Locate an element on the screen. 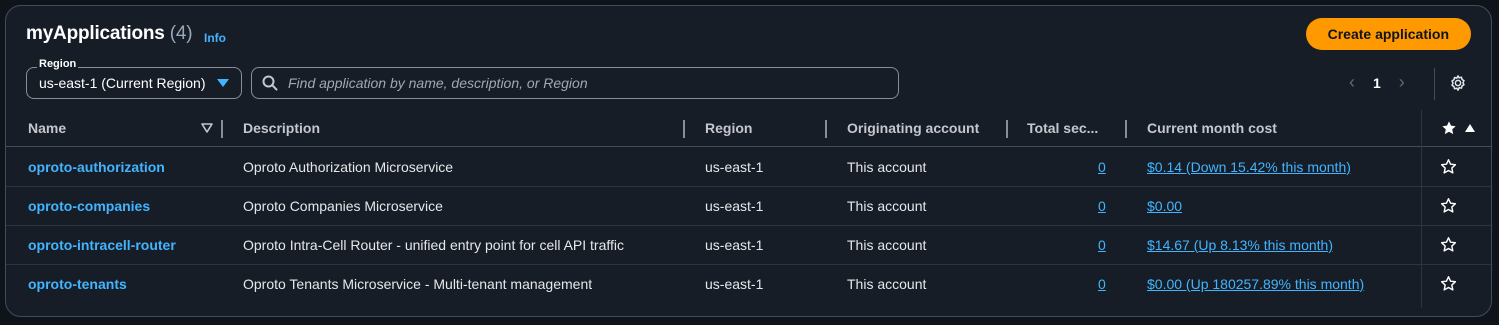 The width and height of the screenshot is (1499, 325). app-count: (4) is located at coordinates (181, 33).